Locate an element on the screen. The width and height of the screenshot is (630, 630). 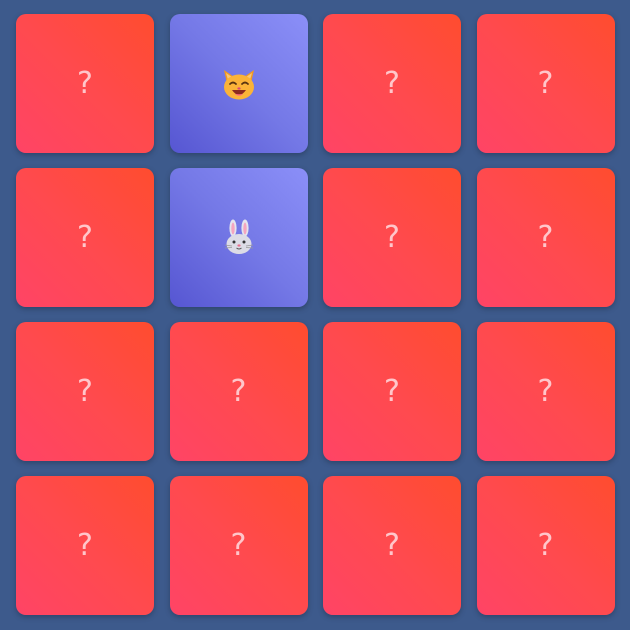
card-15: ? is located at coordinates (392, 545).